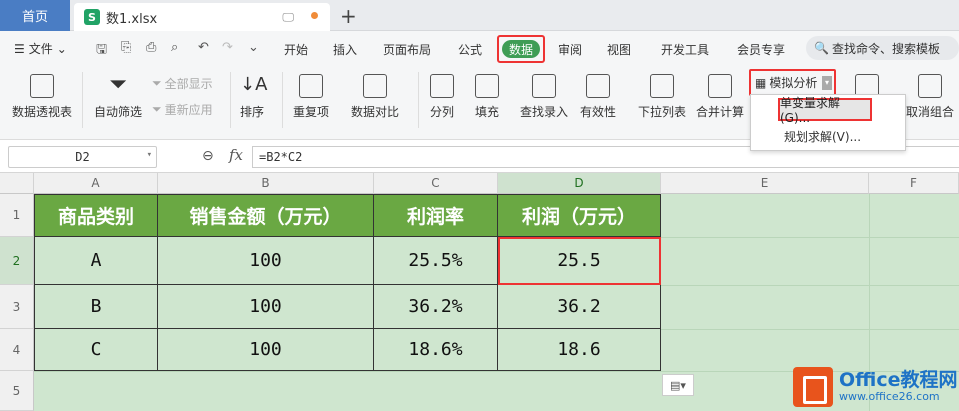 Image resolution: width=959 pixels, height=411 pixels. What do you see at coordinates (96, 183) in the screenshot?
I see `column-header-a: A` at bounding box center [96, 183].